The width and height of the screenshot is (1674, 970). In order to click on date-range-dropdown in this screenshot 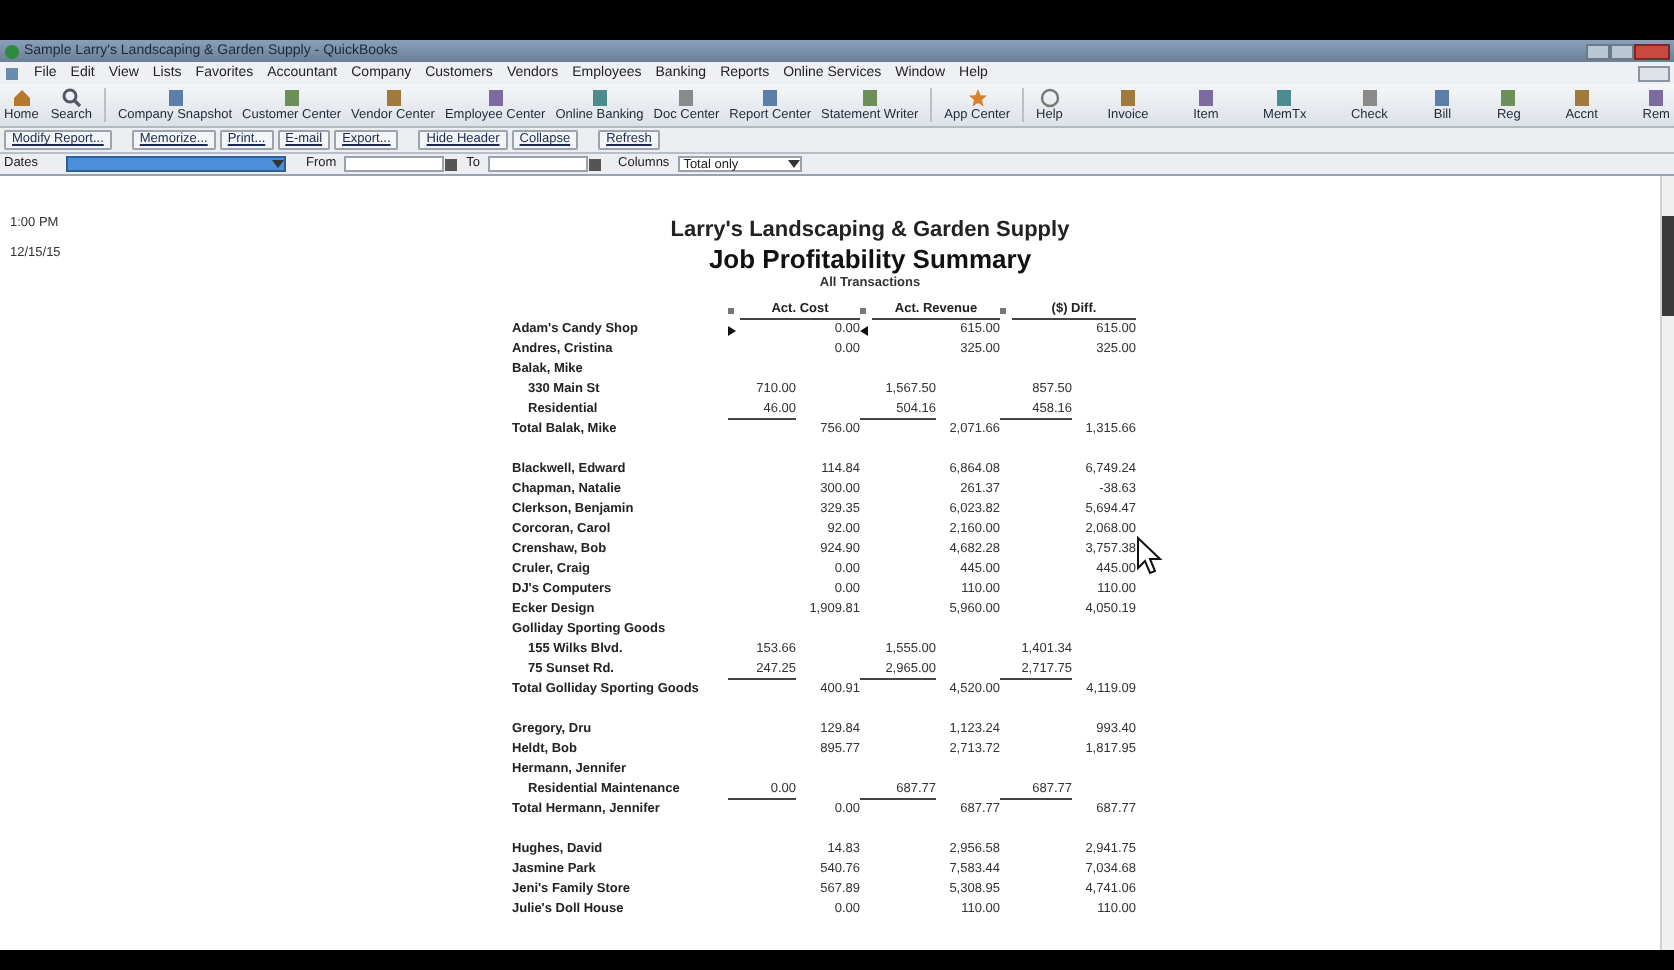, I will do `click(175, 164)`.